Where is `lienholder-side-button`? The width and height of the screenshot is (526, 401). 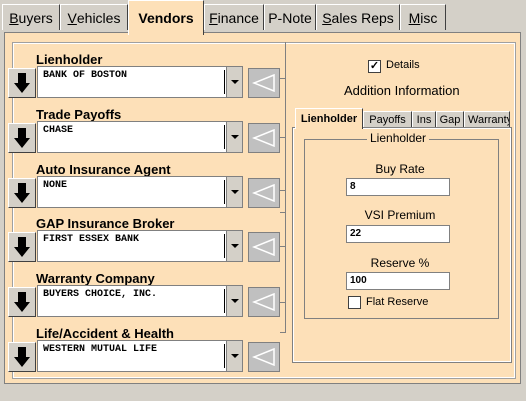
lienholder-side-button is located at coordinates (264, 83).